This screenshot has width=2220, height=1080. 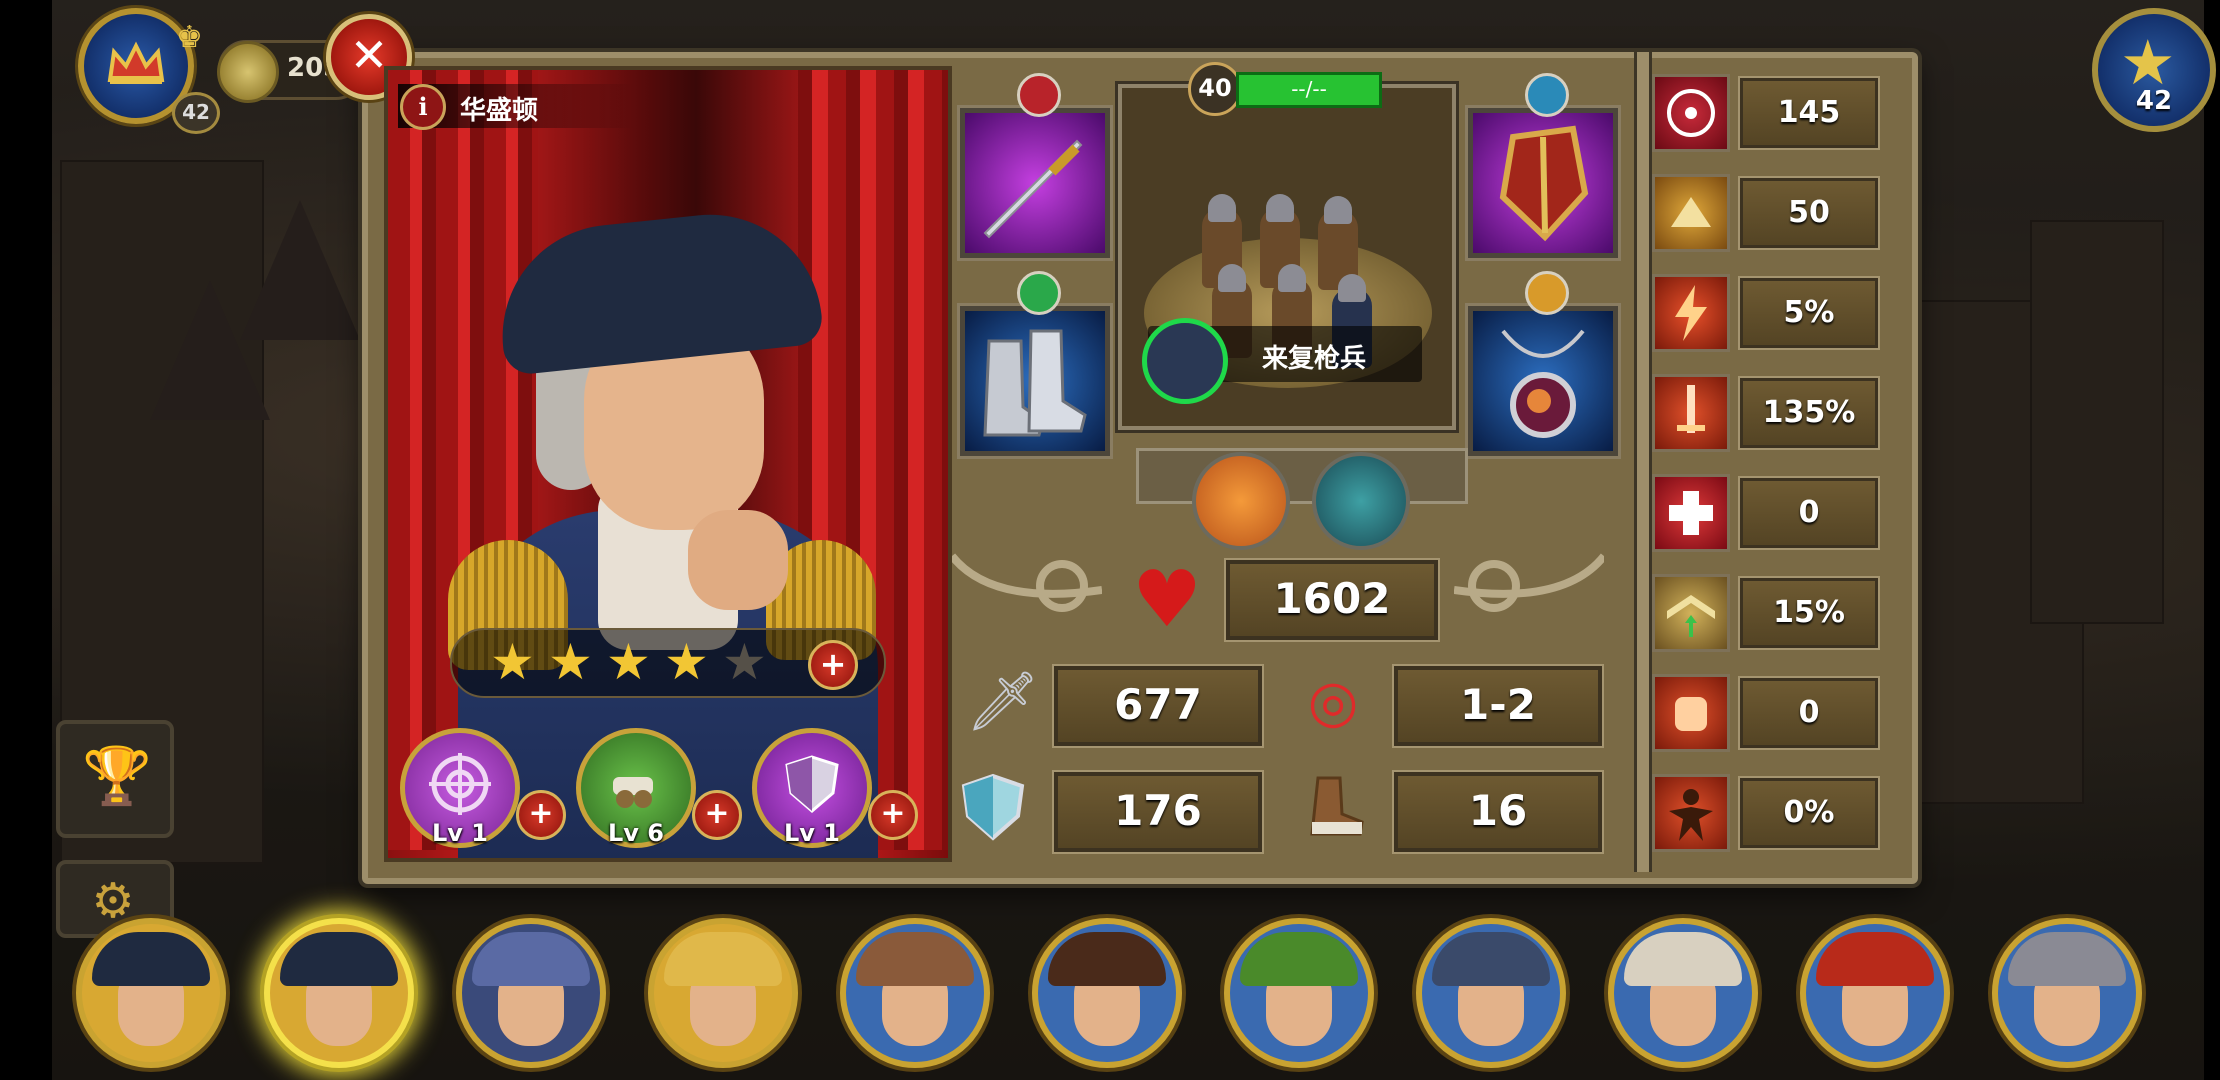 I want to click on troop-avatar, so click(x=1185, y=361).